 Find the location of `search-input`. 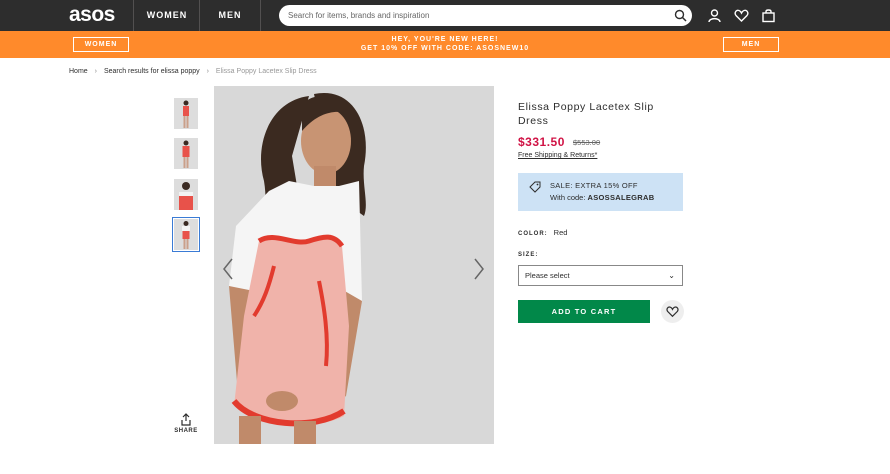

search-input is located at coordinates (478, 15).